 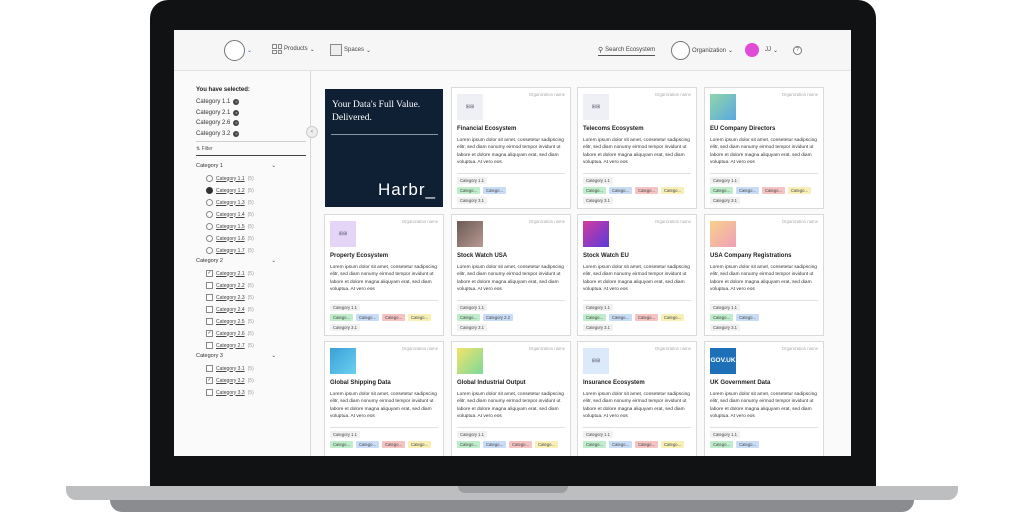 I want to click on organization-label: Organization, so click(x=709, y=50).